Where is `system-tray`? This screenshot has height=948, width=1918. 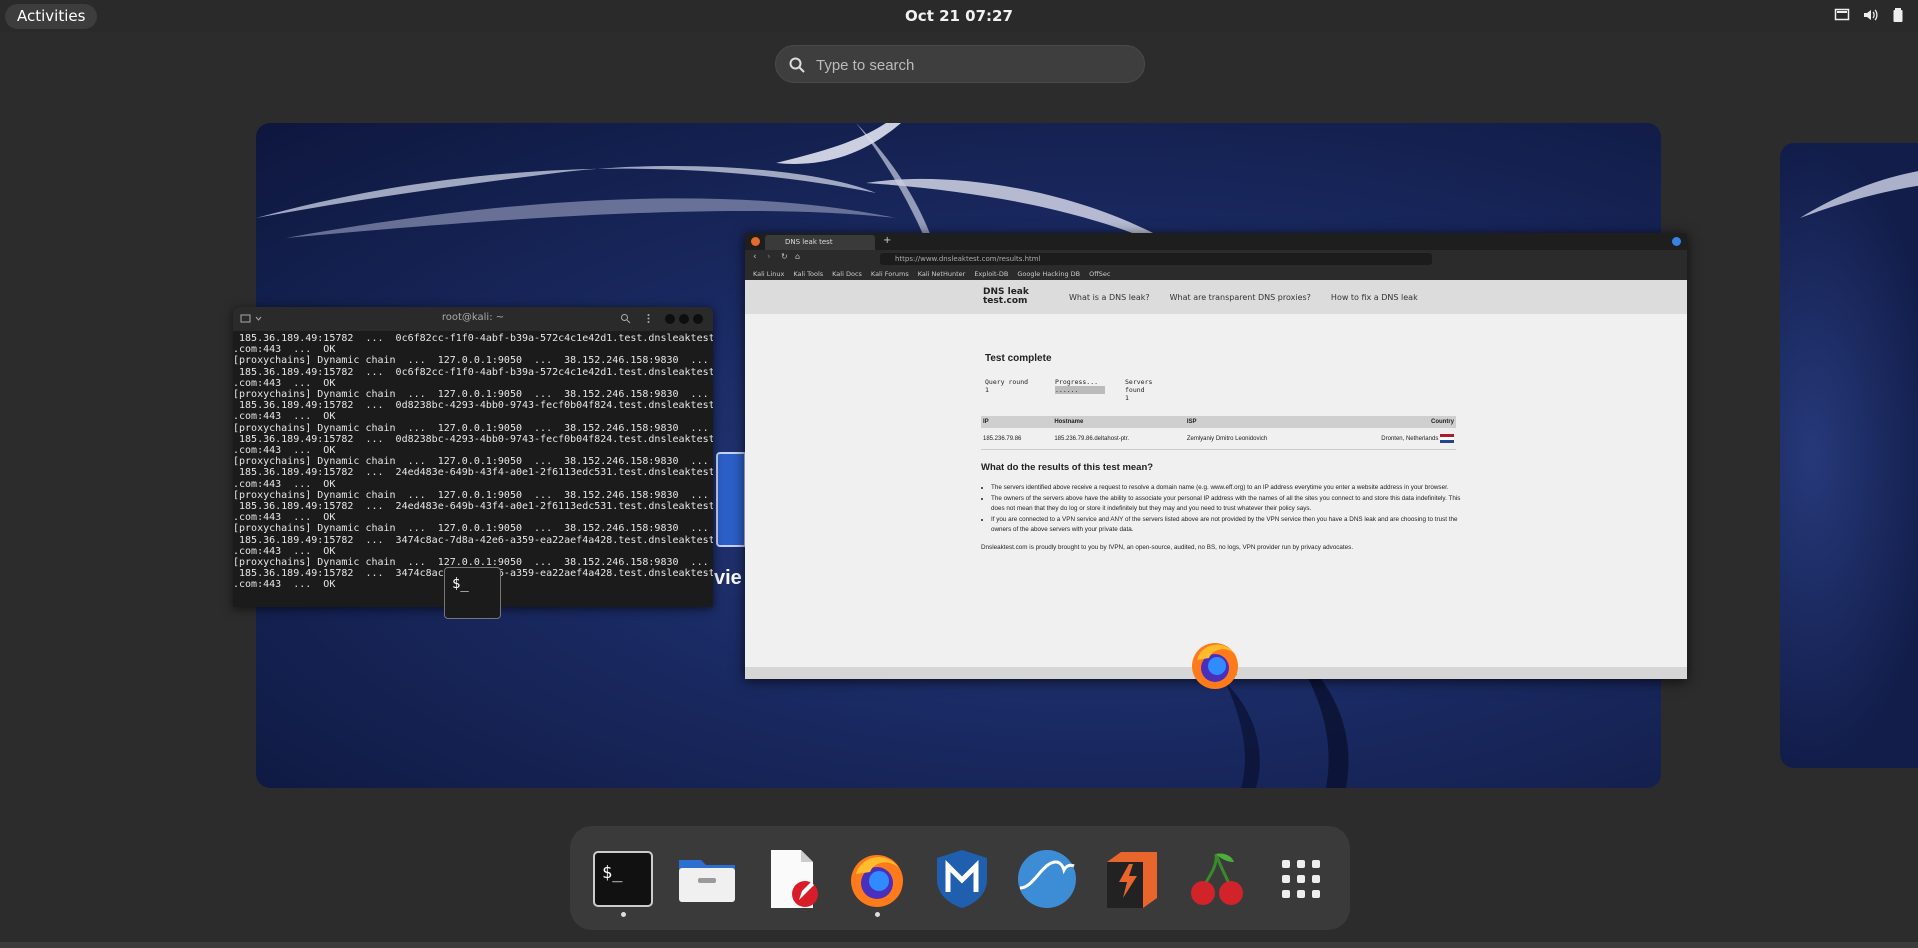 system-tray is located at coordinates (1870, 15).